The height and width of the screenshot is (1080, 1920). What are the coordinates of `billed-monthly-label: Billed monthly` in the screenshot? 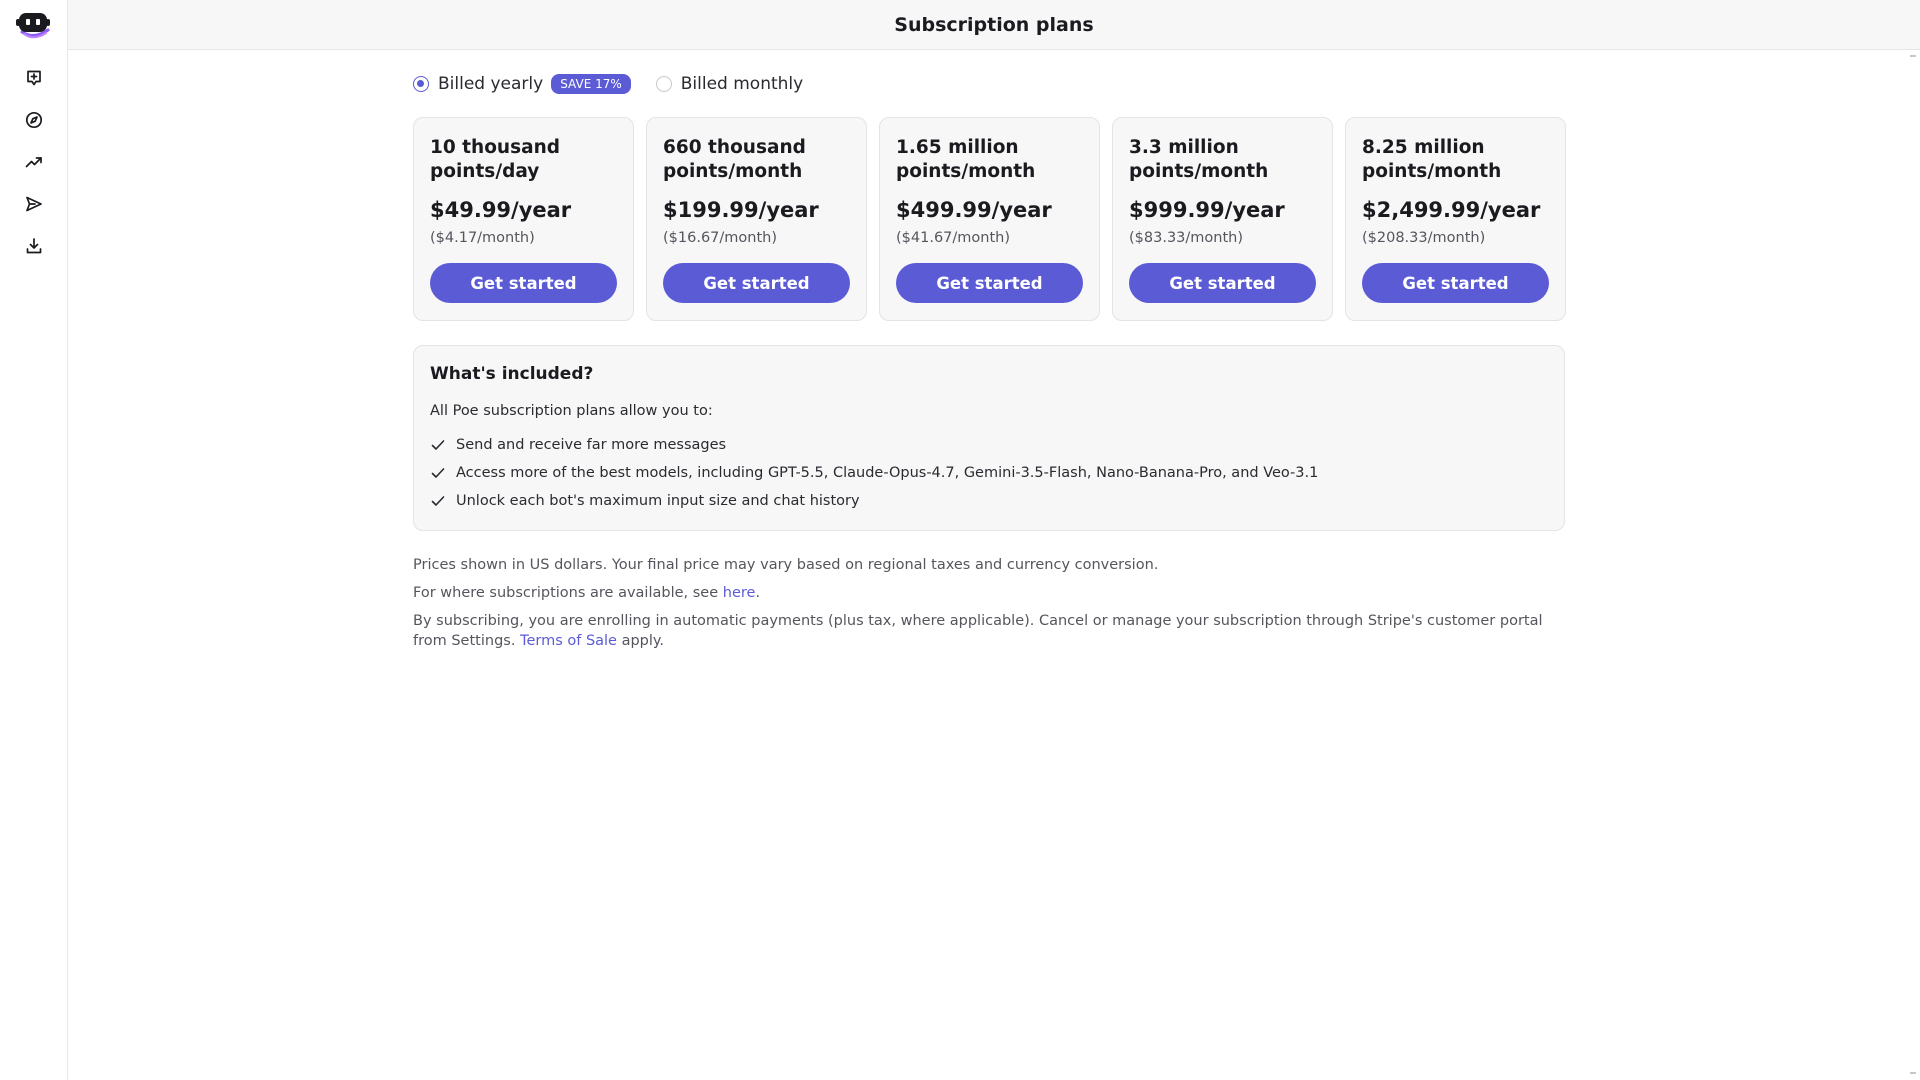 It's located at (742, 84).